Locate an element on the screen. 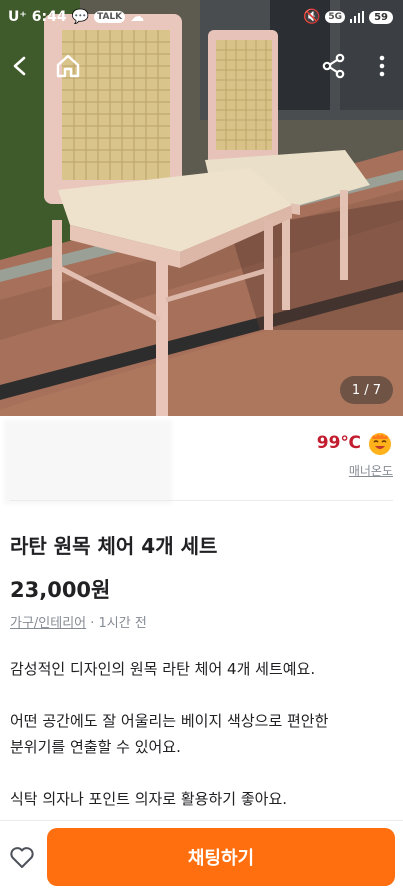 This screenshot has width=403, height=891. home-button is located at coordinates (68, 66).